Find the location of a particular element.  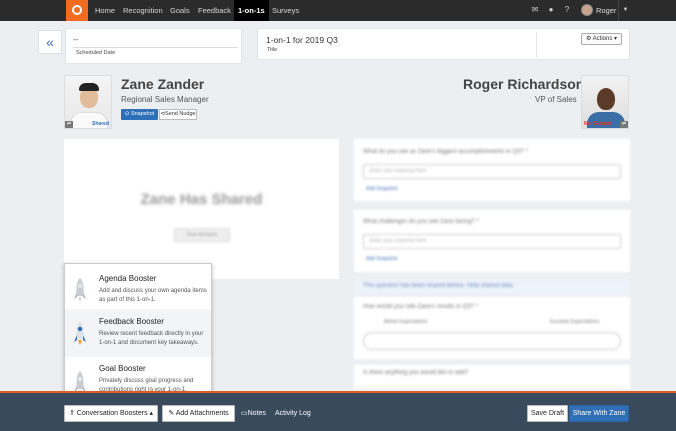

notes-button: ▭Notes is located at coordinates (253, 413).